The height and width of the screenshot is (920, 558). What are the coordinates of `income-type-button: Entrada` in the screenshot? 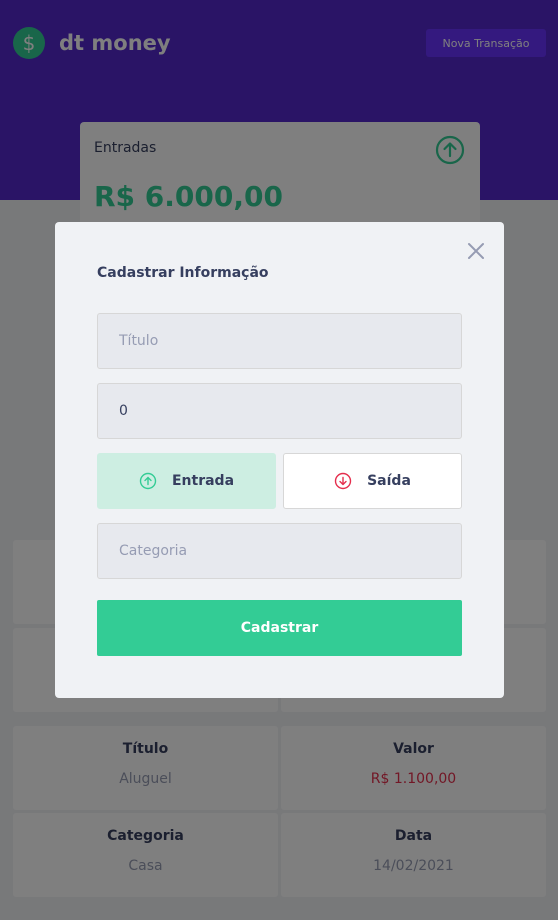 It's located at (186, 481).